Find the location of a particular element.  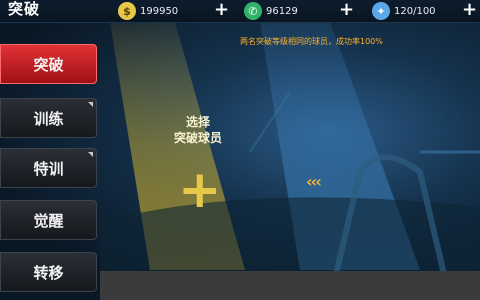

energy-resource: ✦ 120/100 is located at coordinates (404, 11).